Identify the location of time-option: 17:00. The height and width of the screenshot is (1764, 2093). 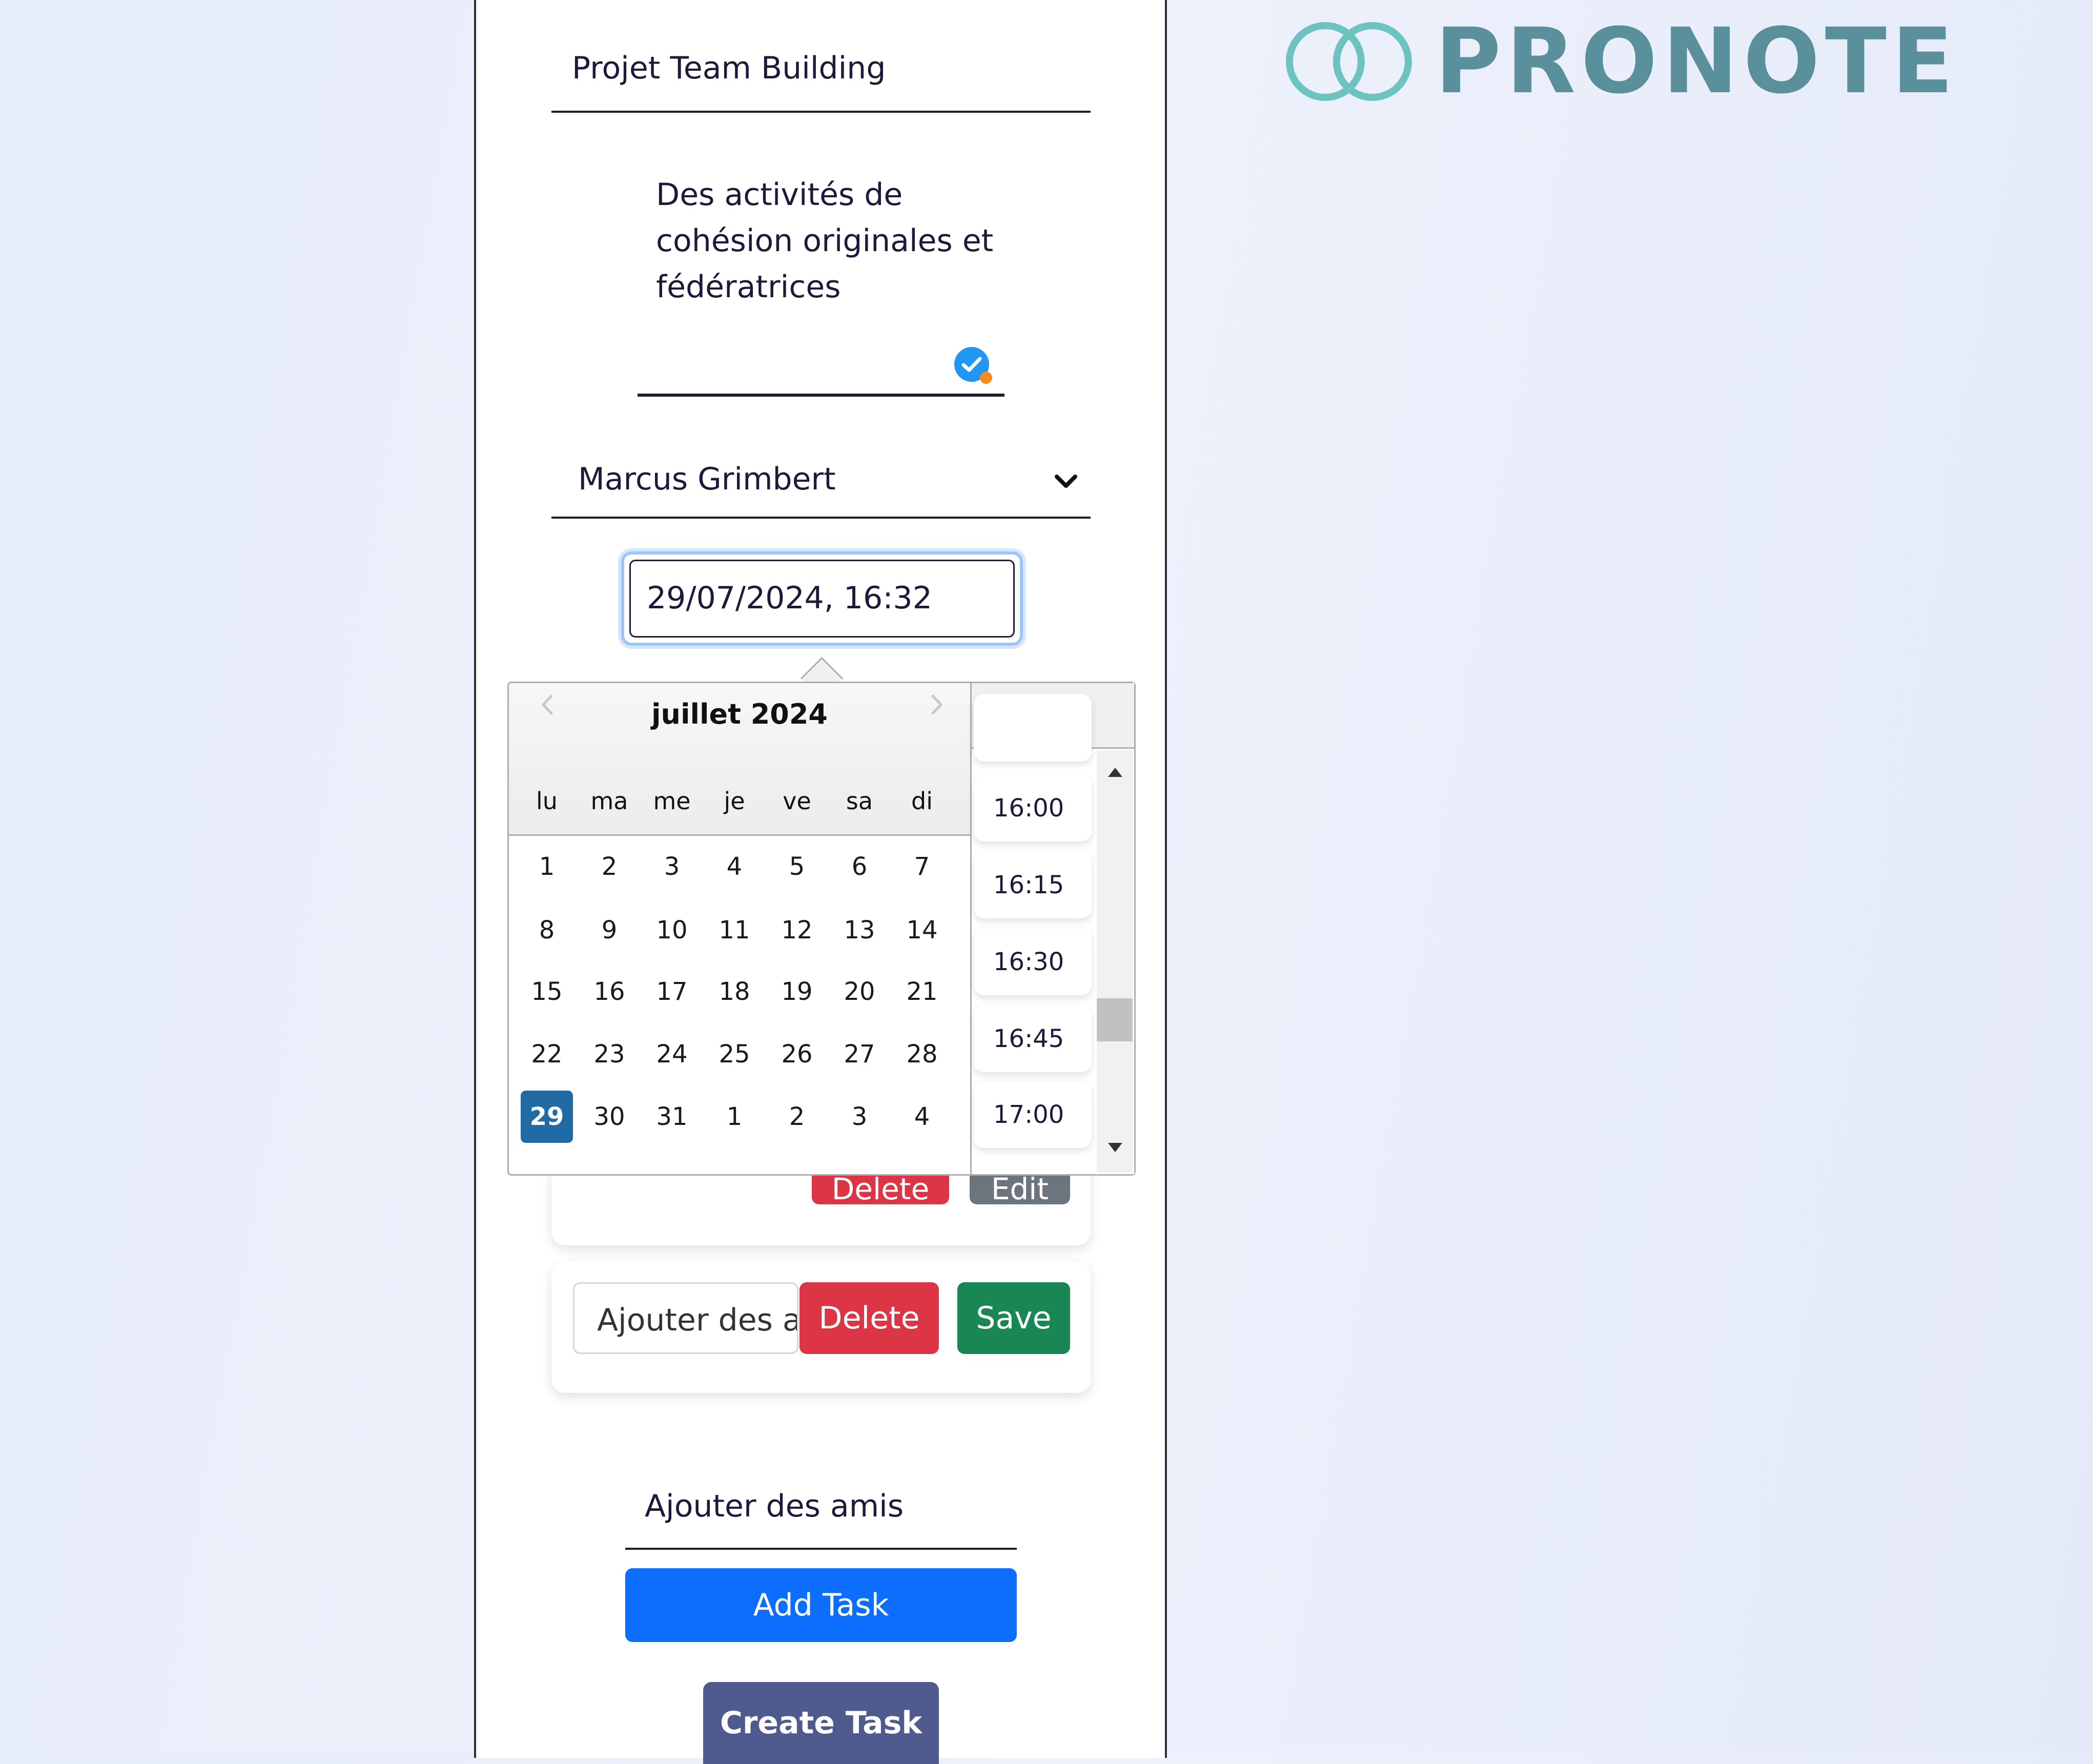
(1033, 1114).